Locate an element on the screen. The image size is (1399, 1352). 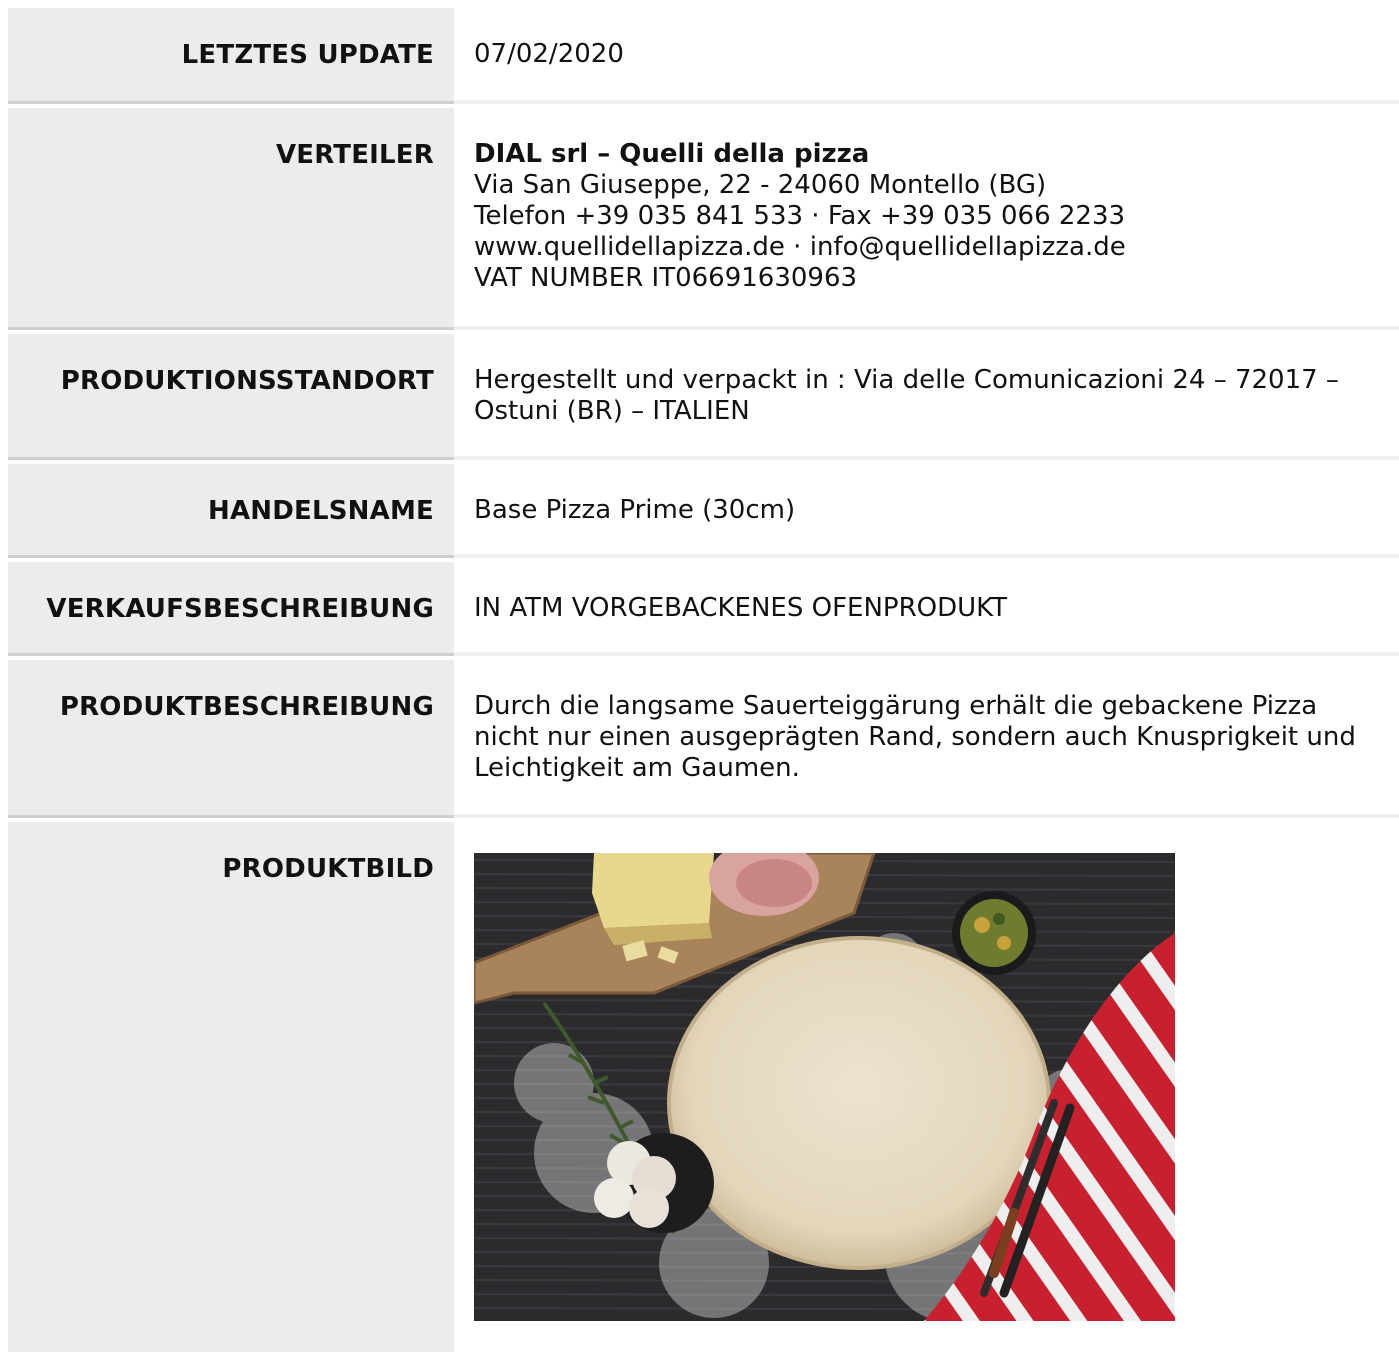
row-last-update: LETZTES UPDATE 07/02/2020 is located at coordinates (703, 58).